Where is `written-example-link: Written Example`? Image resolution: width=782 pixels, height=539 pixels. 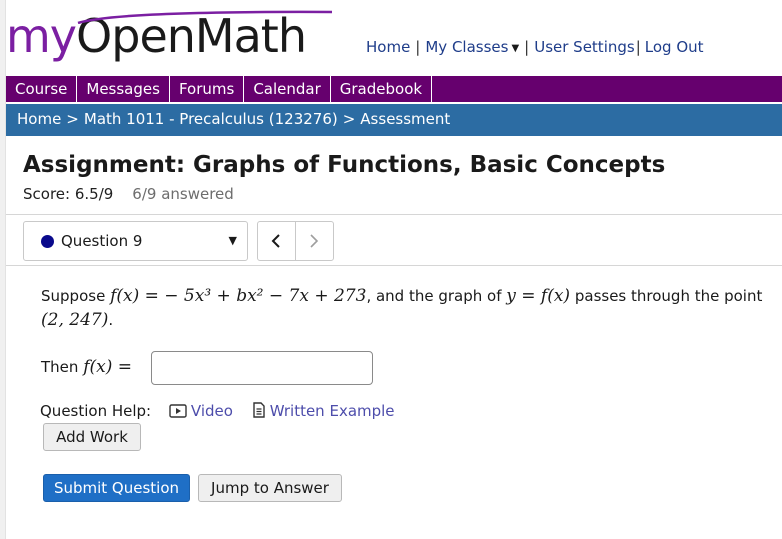 written-example-link: Written Example is located at coordinates (332, 411).